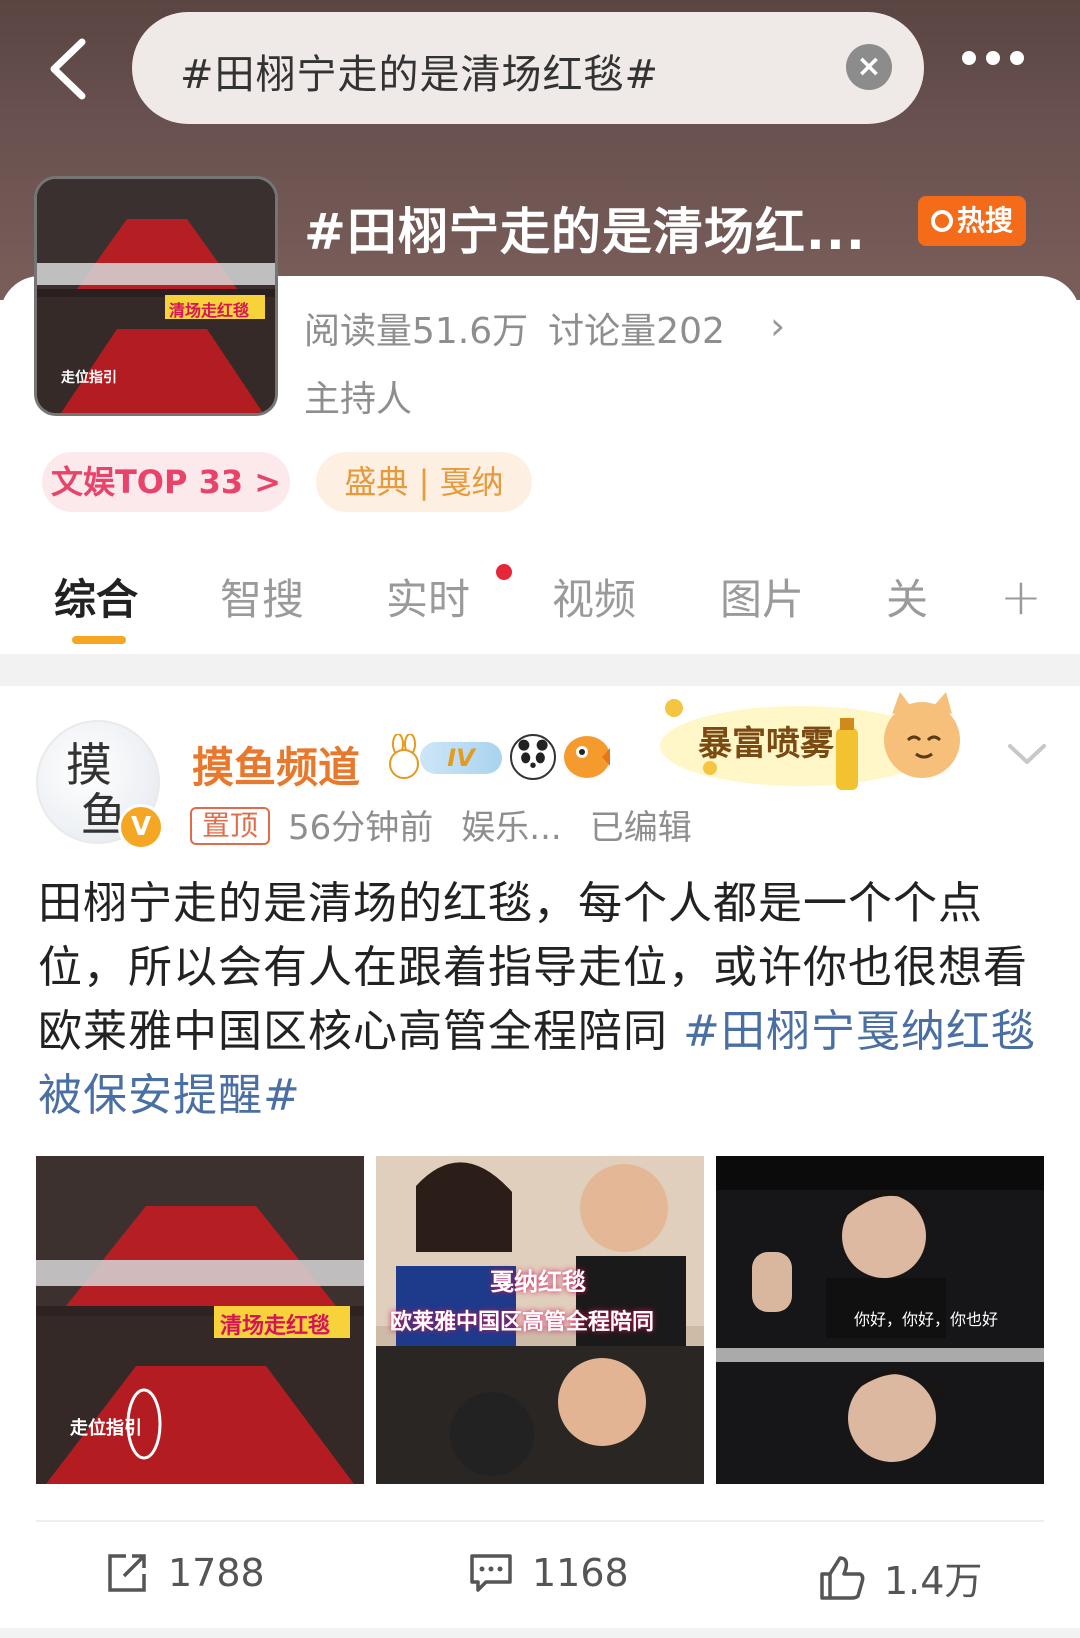 This screenshot has width=1080, height=1638. I want to click on photo-2-caption-title: 戛纳红毯, so click(538, 1282).